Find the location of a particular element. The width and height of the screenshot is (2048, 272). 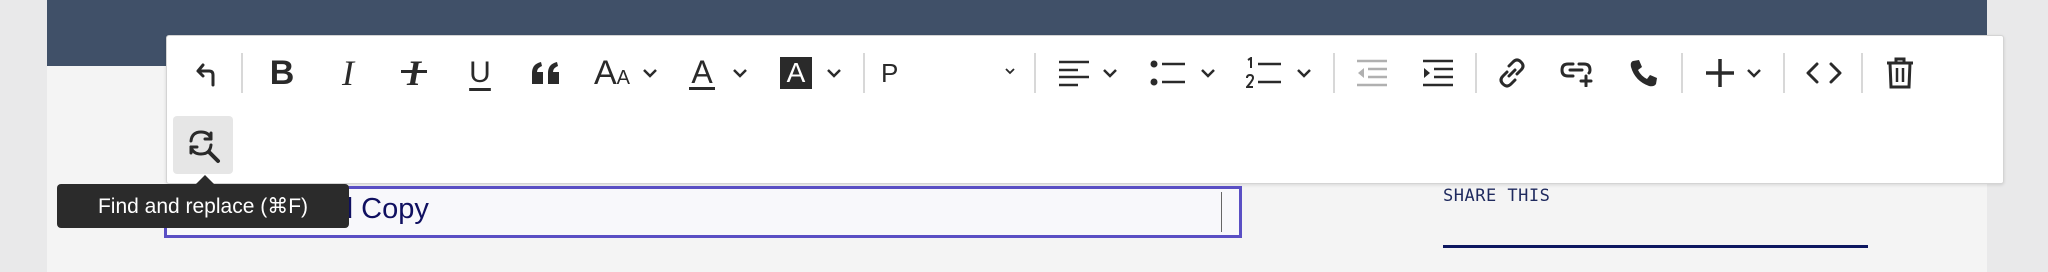

bold-button: B is located at coordinates (282, 73).